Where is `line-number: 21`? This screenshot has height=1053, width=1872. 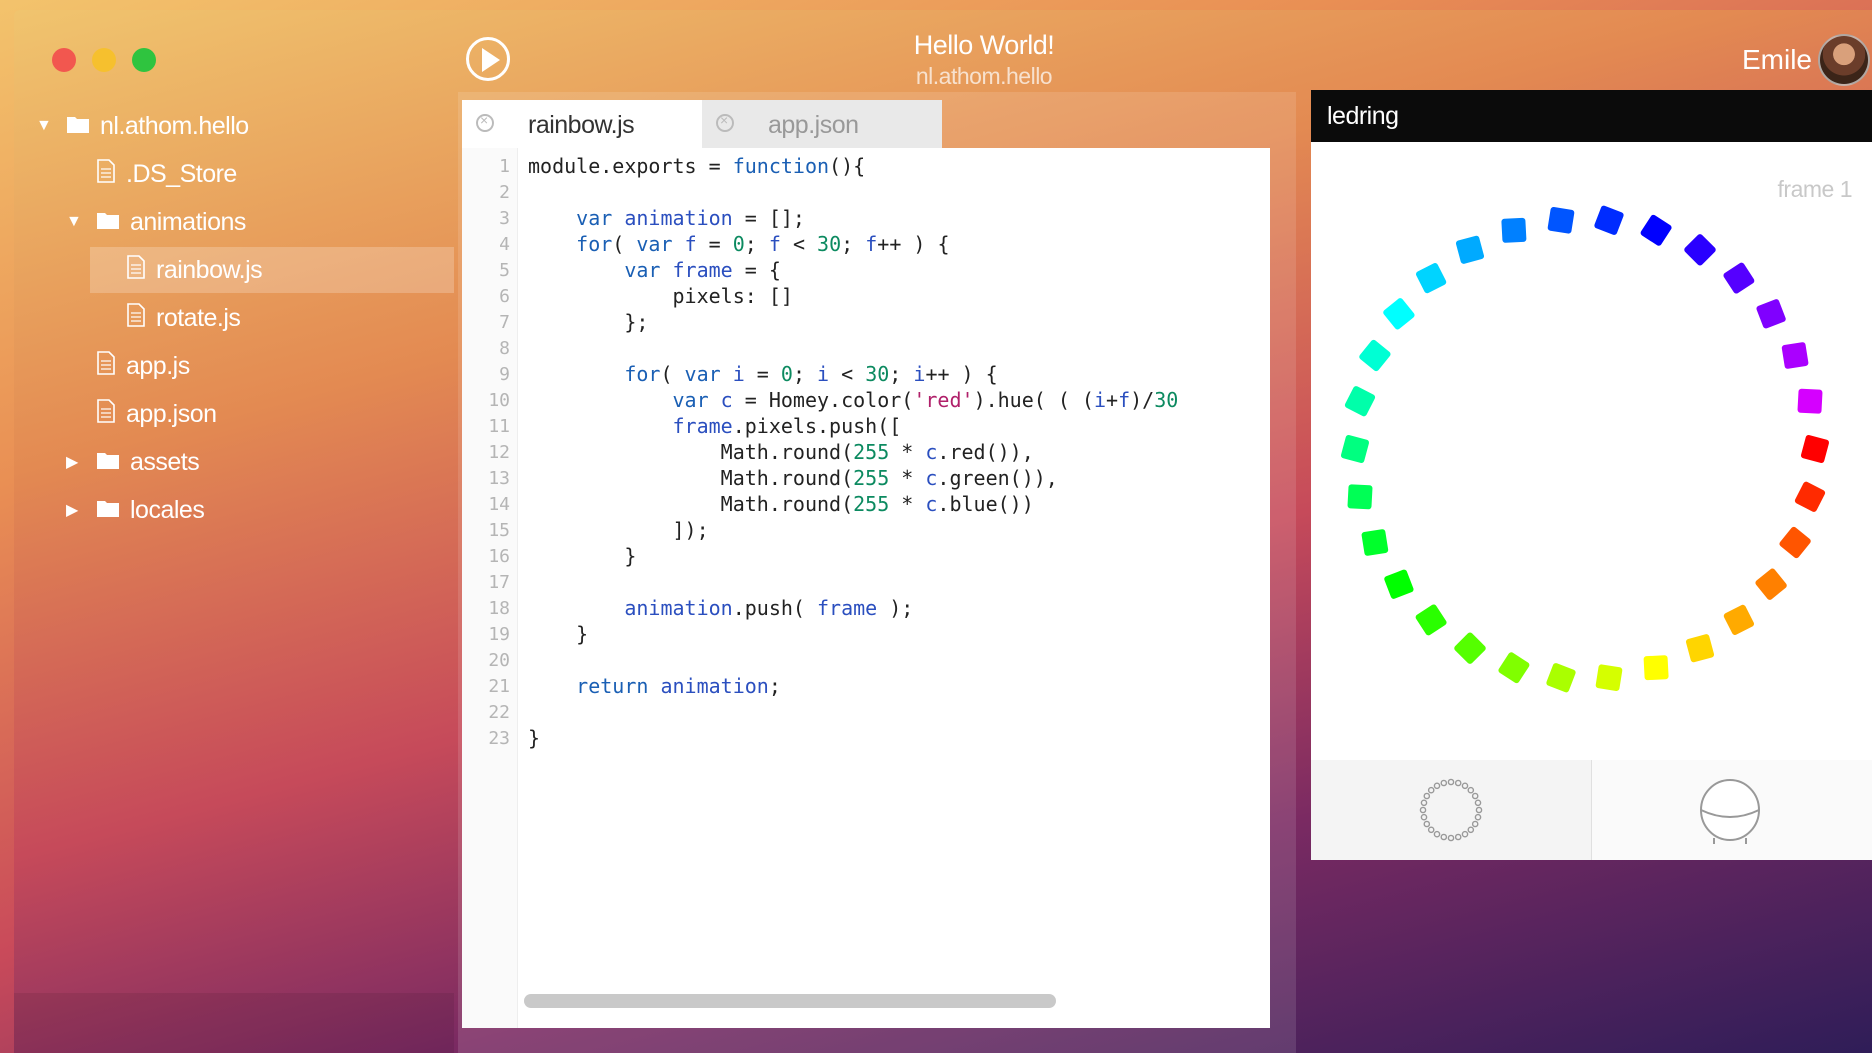 line-number: 21 is located at coordinates (499, 686).